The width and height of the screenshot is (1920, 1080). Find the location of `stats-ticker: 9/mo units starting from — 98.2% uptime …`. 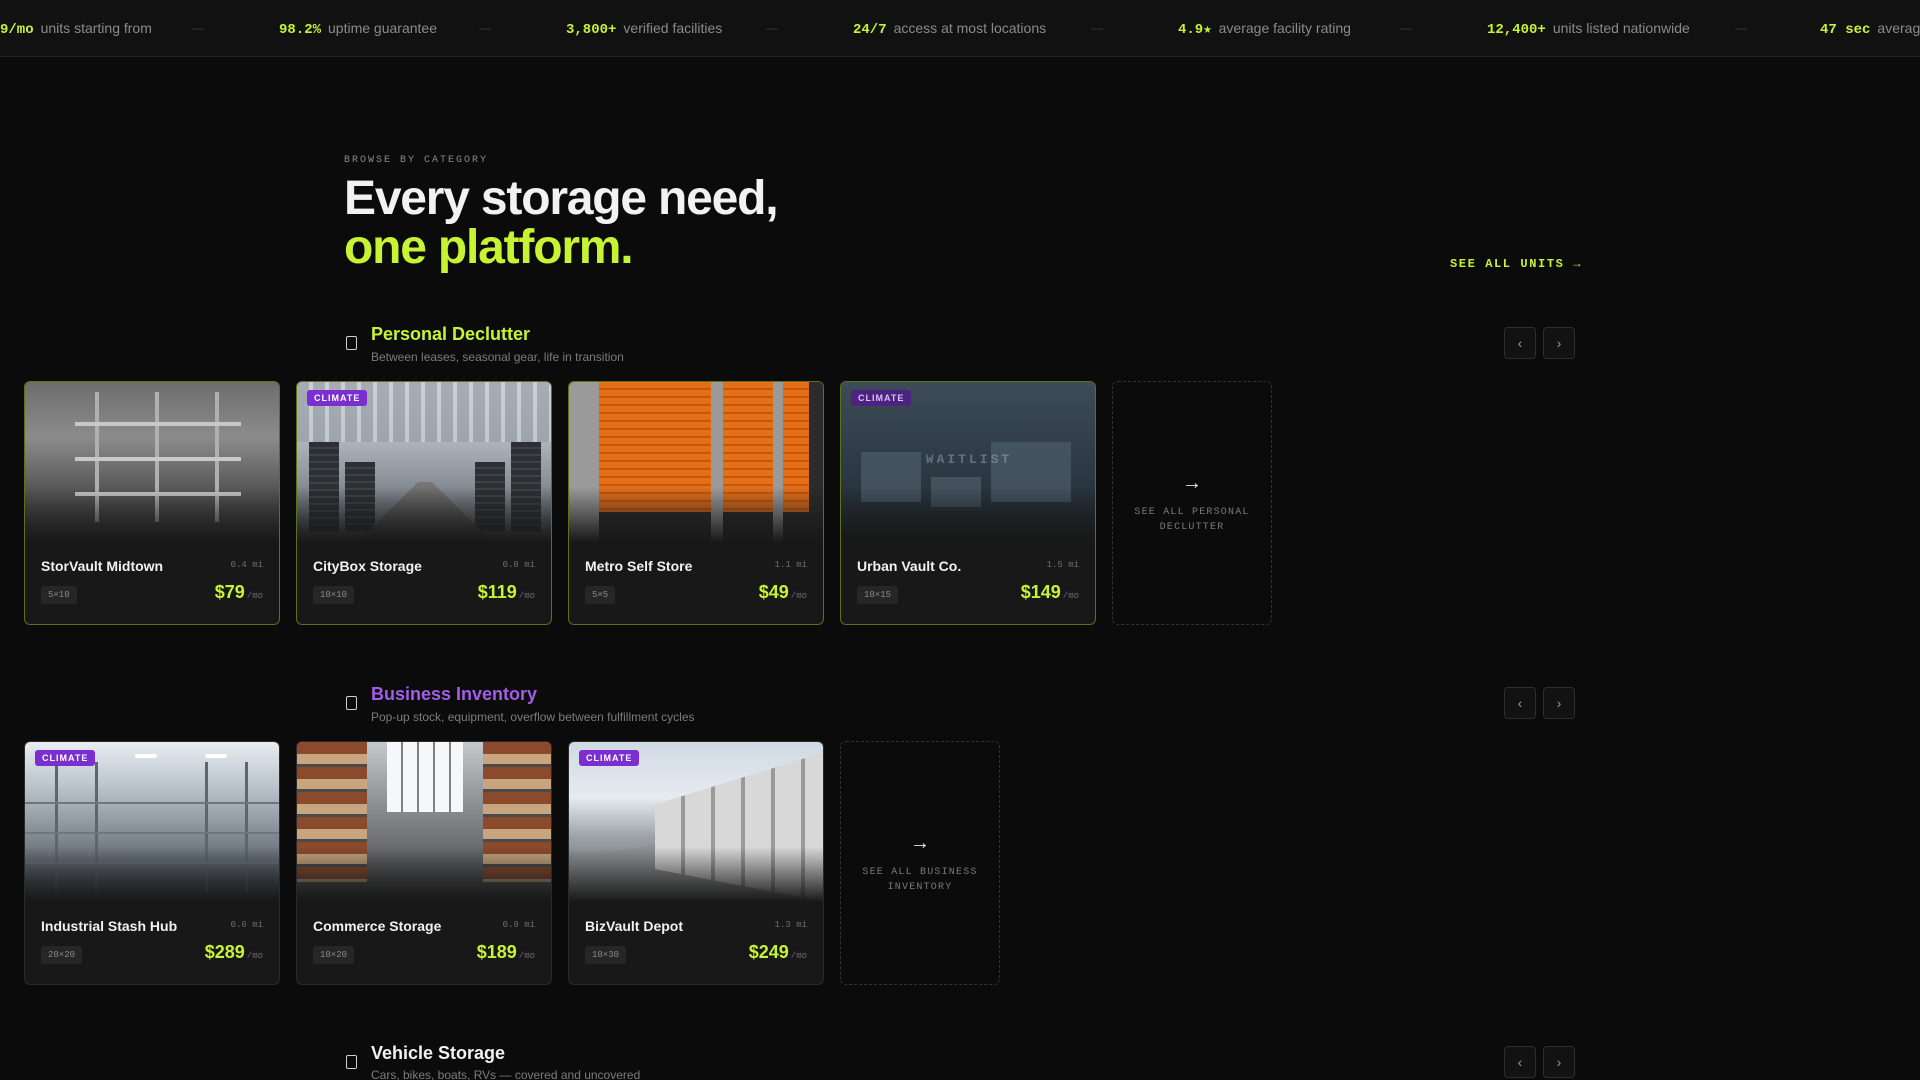

stats-ticker: 9/mo units starting from — 98.2% uptime … is located at coordinates (960, 28).